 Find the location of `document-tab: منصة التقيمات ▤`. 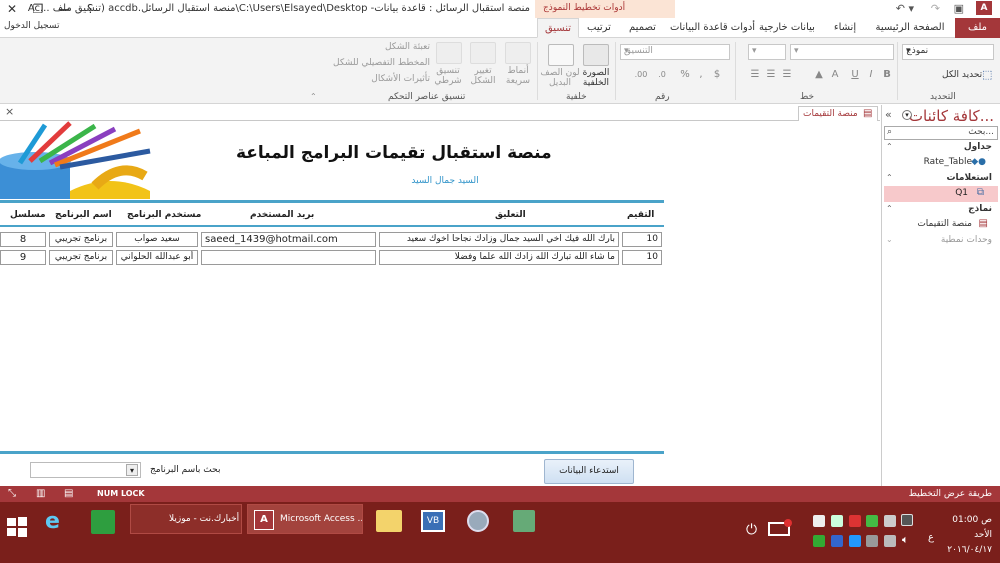

document-tab: منصة التقيمات ▤ is located at coordinates (838, 113).